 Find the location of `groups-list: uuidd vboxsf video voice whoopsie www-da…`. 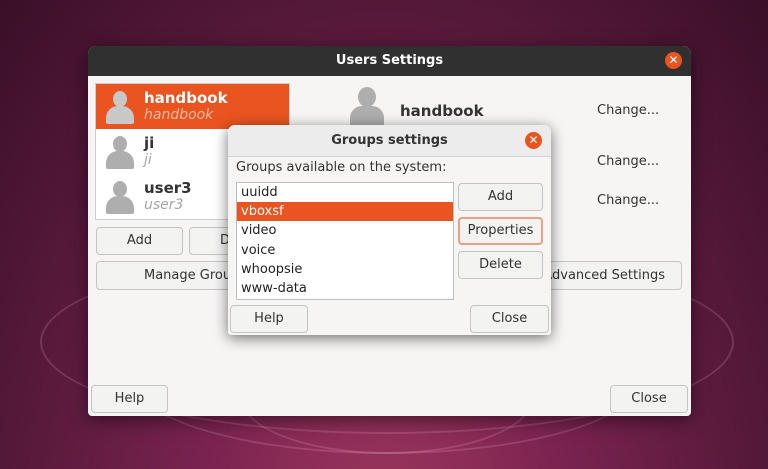

groups-list: uuidd vboxsf video voice whoopsie www-da… is located at coordinates (345, 241).